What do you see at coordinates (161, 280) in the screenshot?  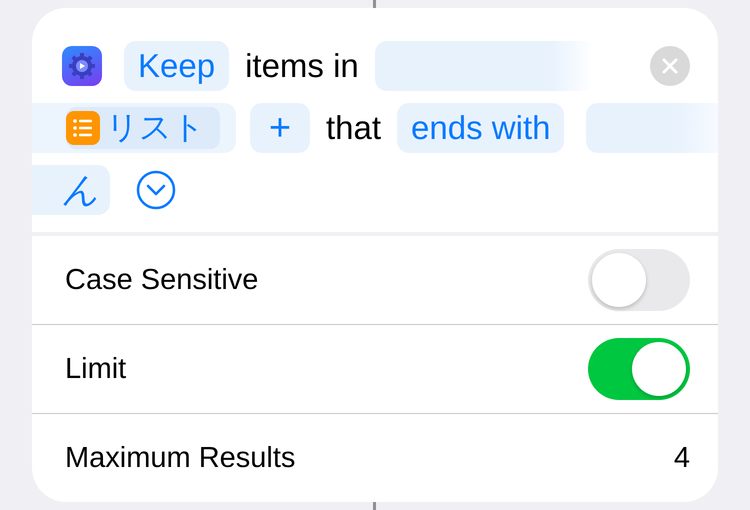 I see `option-label: Case Sensitive` at bounding box center [161, 280].